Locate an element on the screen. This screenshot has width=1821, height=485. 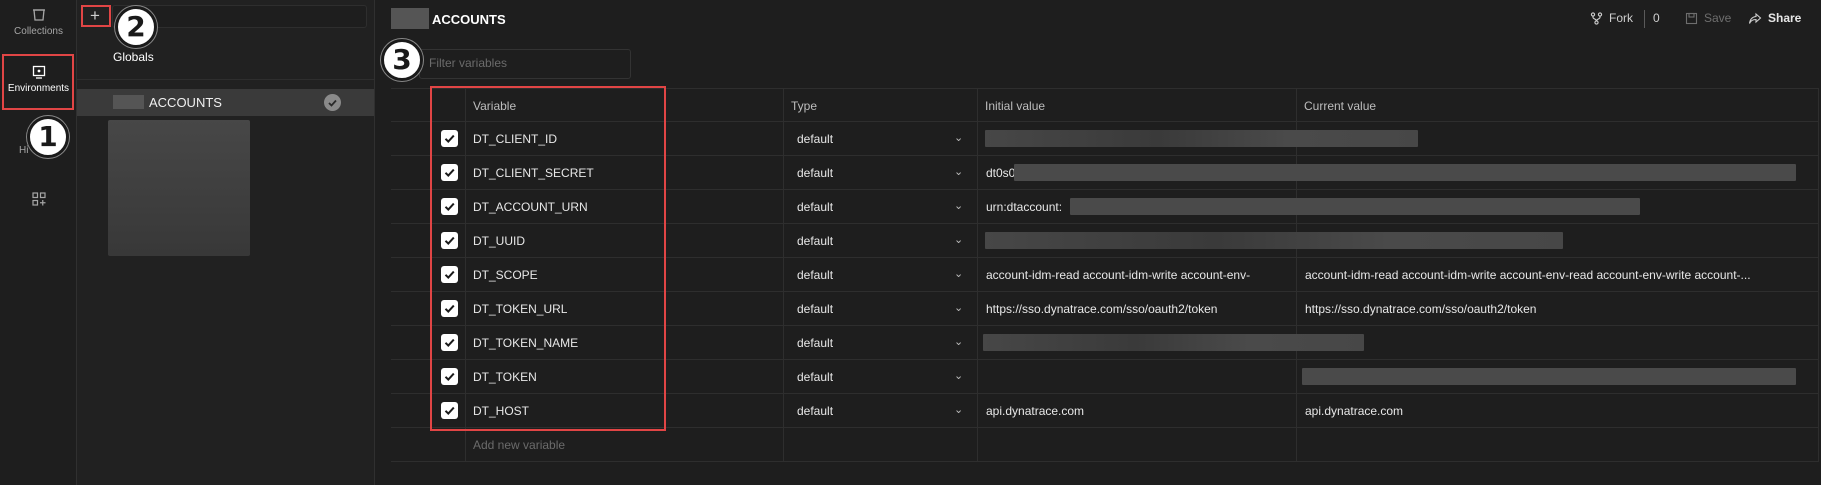
rail-add-workbench is located at coordinates (38, 199).